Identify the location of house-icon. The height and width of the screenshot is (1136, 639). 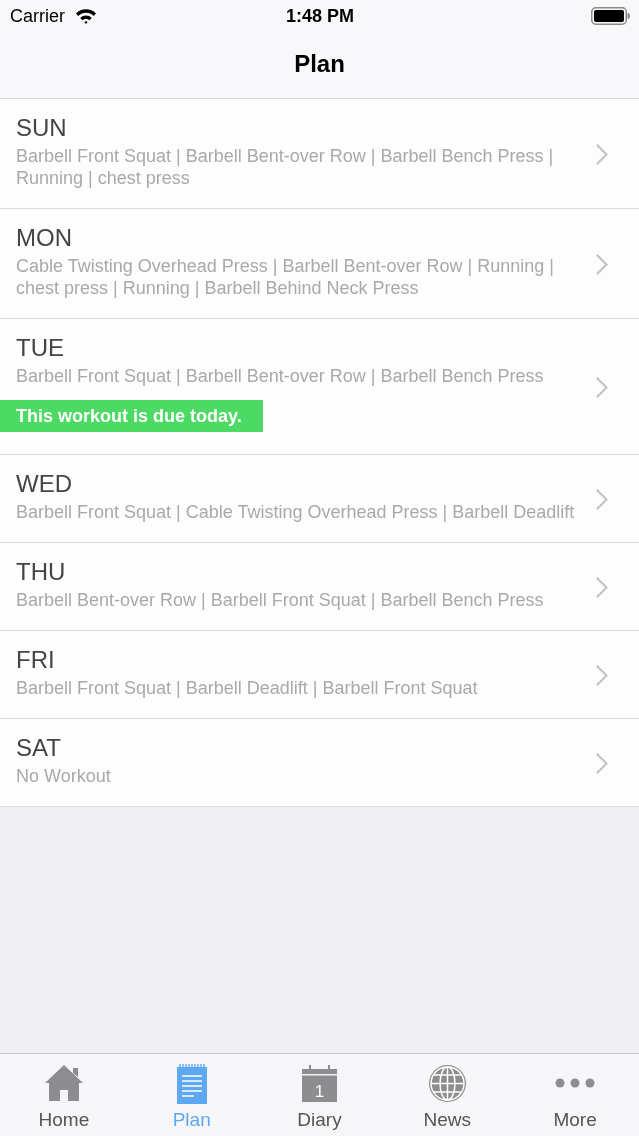
(63, 1083).